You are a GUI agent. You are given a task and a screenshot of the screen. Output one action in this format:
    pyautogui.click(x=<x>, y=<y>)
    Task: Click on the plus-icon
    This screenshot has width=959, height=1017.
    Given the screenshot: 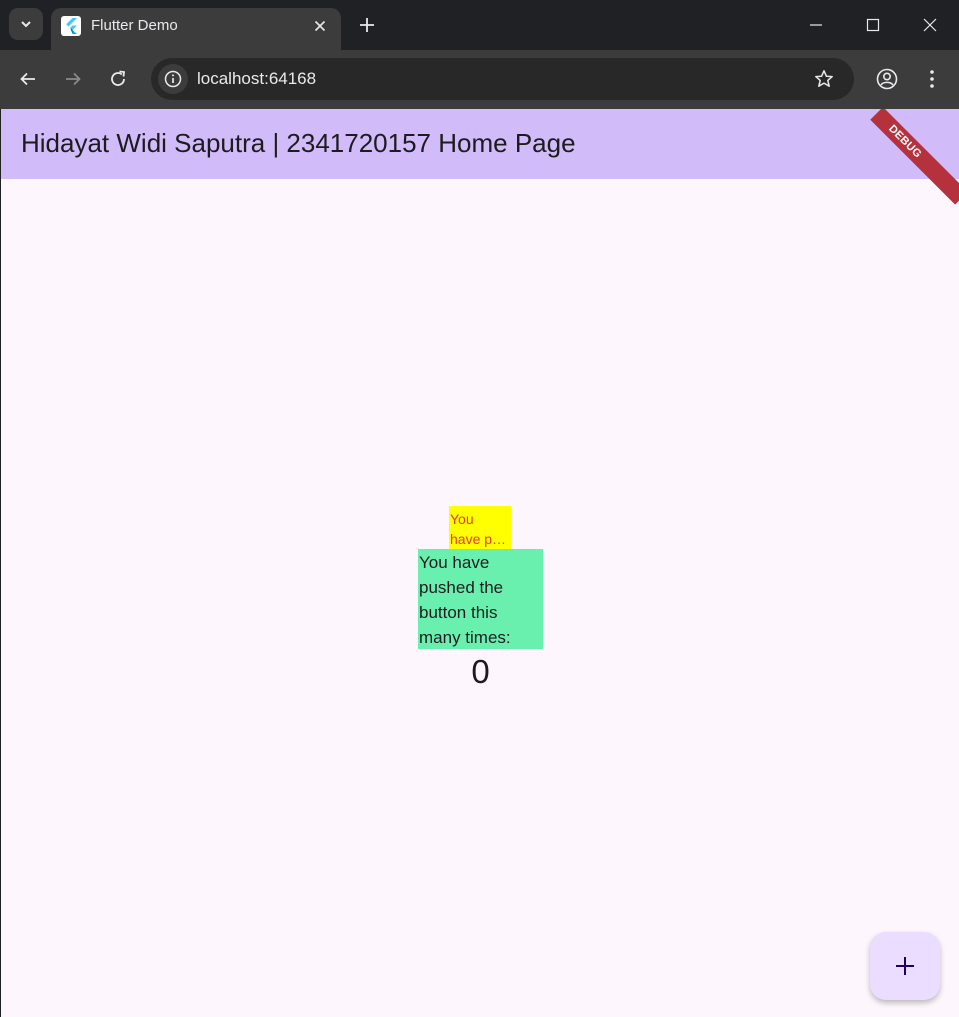 What is the action you would take?
    pyautogui.click(x=367, y=25)
    